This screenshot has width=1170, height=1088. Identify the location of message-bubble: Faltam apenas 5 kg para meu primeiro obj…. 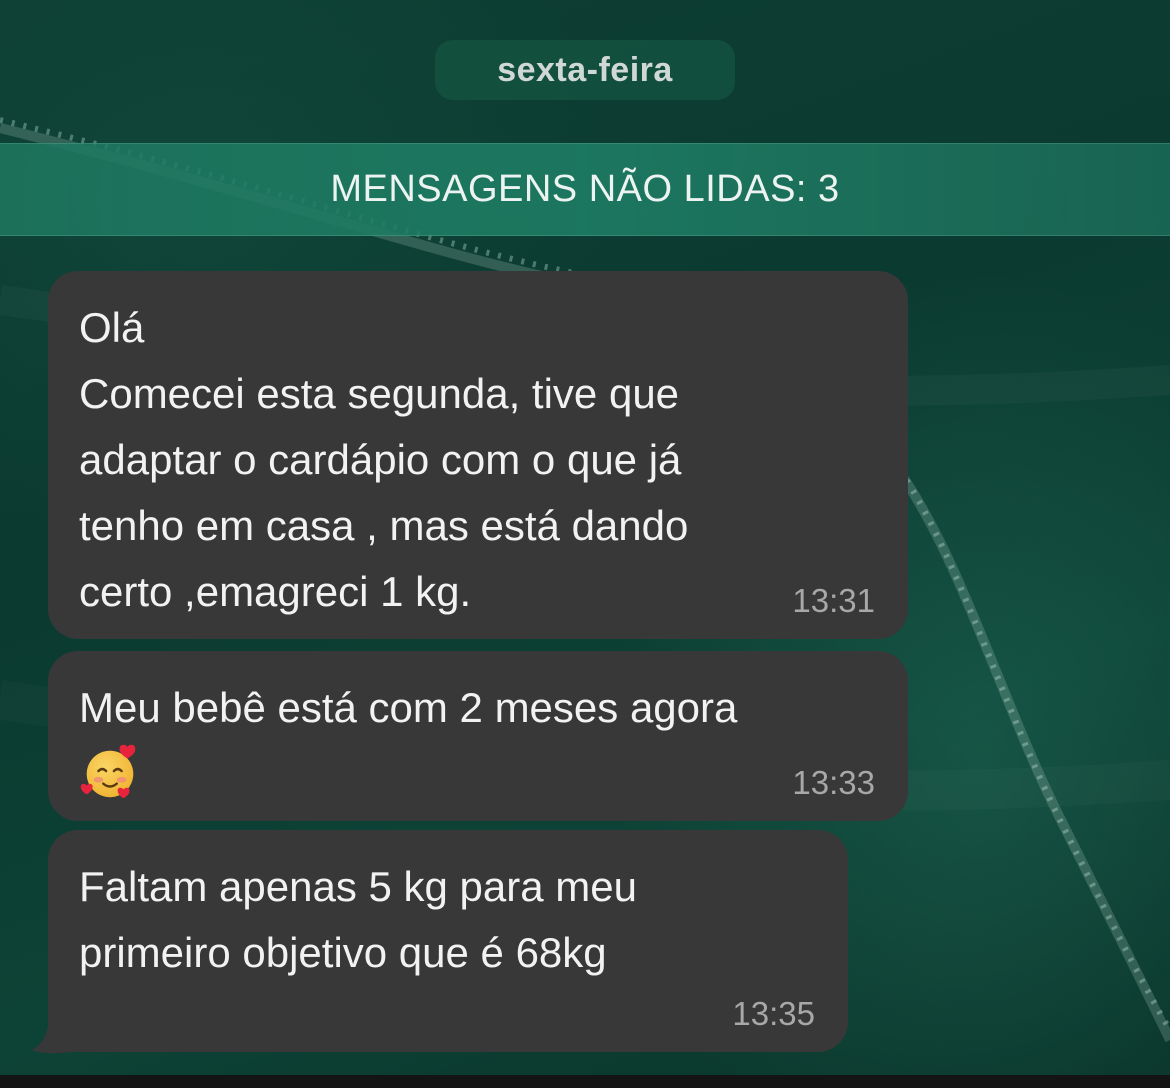
(448, 941).